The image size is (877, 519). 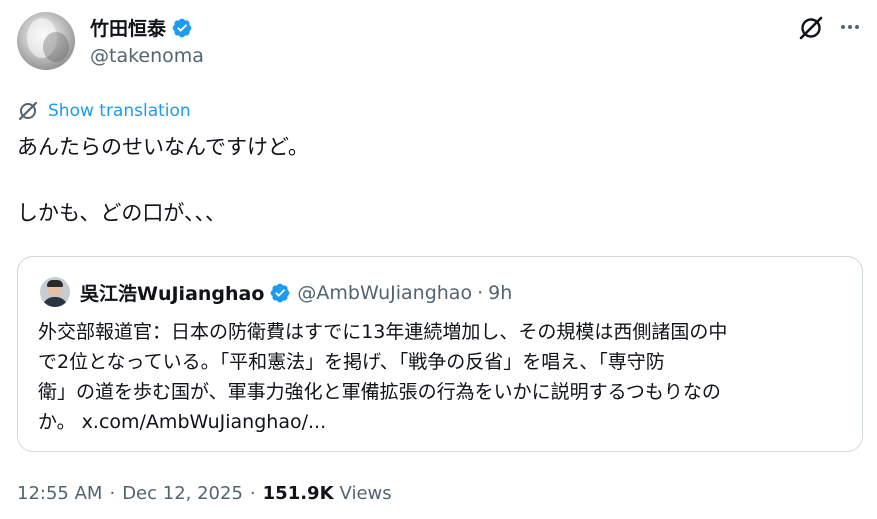 I want to click on grok-icon, so click(x=811, y=28).